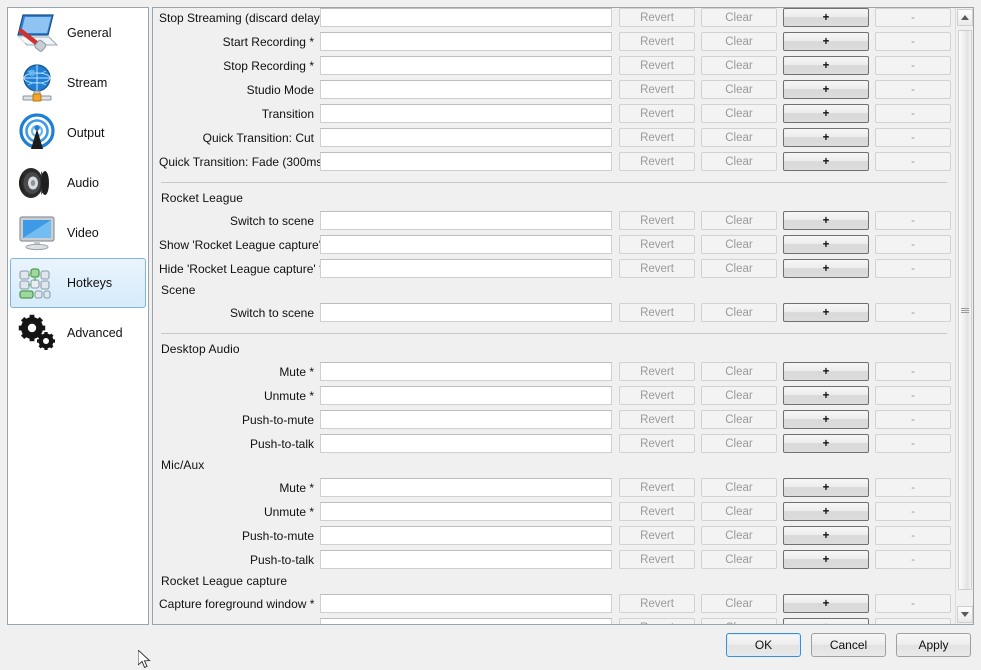 Image resolution: width=981 pixels, height=670 pixels. Describe the element at coordinates (78, 233) in the screenshot. I see `sidebar-item-video: Video` at that location.